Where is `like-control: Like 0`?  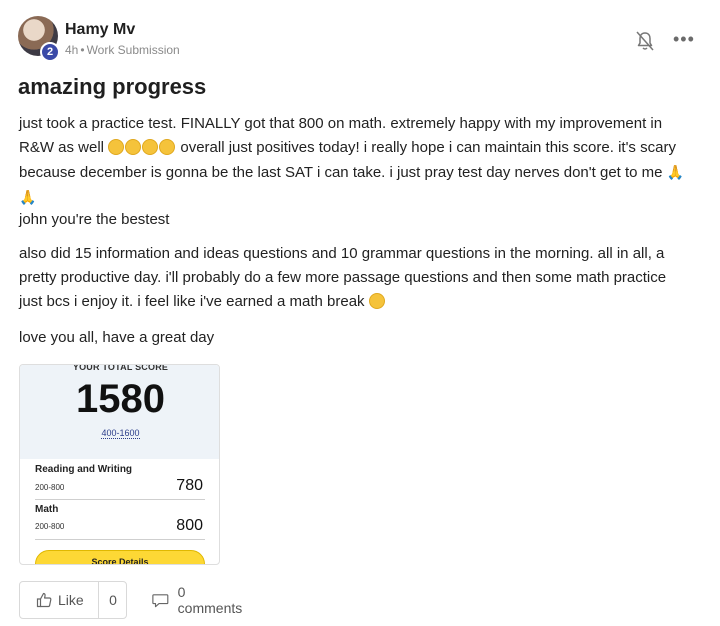 like-control: Like 0 is located at coordinates (73, 600).